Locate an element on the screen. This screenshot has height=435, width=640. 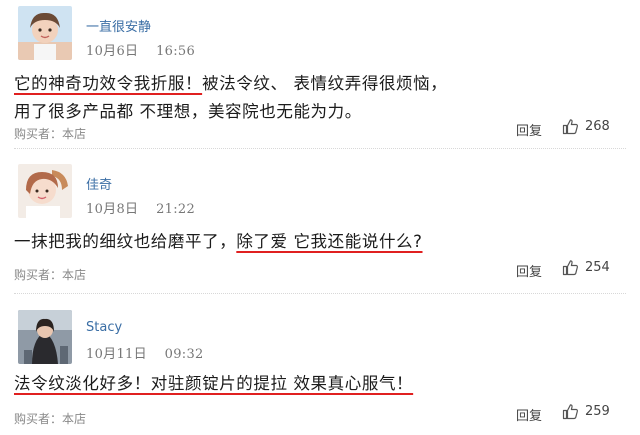
comment-time: 09:32 is located at coordinates (184, 354).